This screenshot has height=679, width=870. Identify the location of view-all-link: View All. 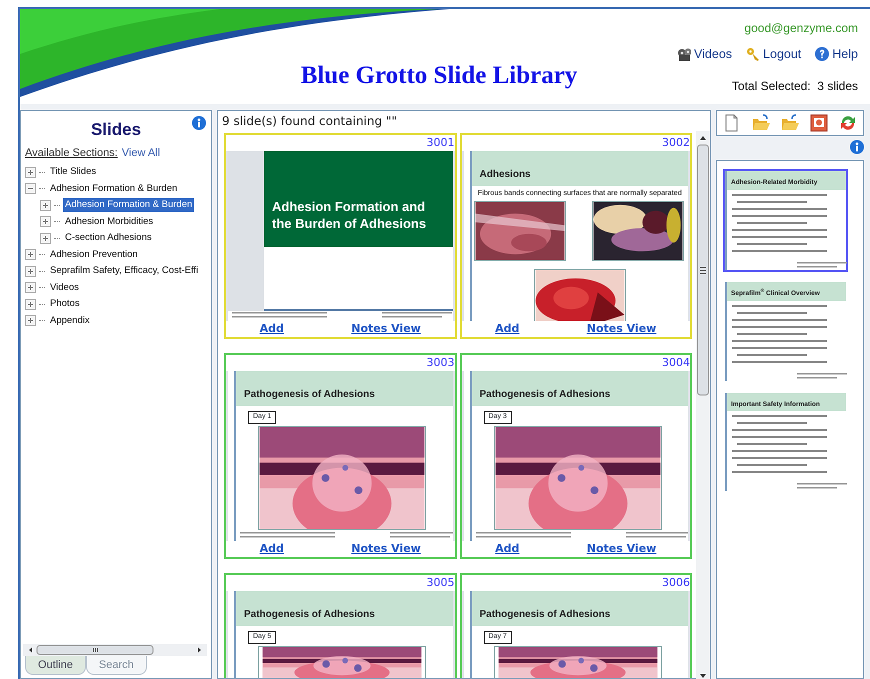
(141, 152).